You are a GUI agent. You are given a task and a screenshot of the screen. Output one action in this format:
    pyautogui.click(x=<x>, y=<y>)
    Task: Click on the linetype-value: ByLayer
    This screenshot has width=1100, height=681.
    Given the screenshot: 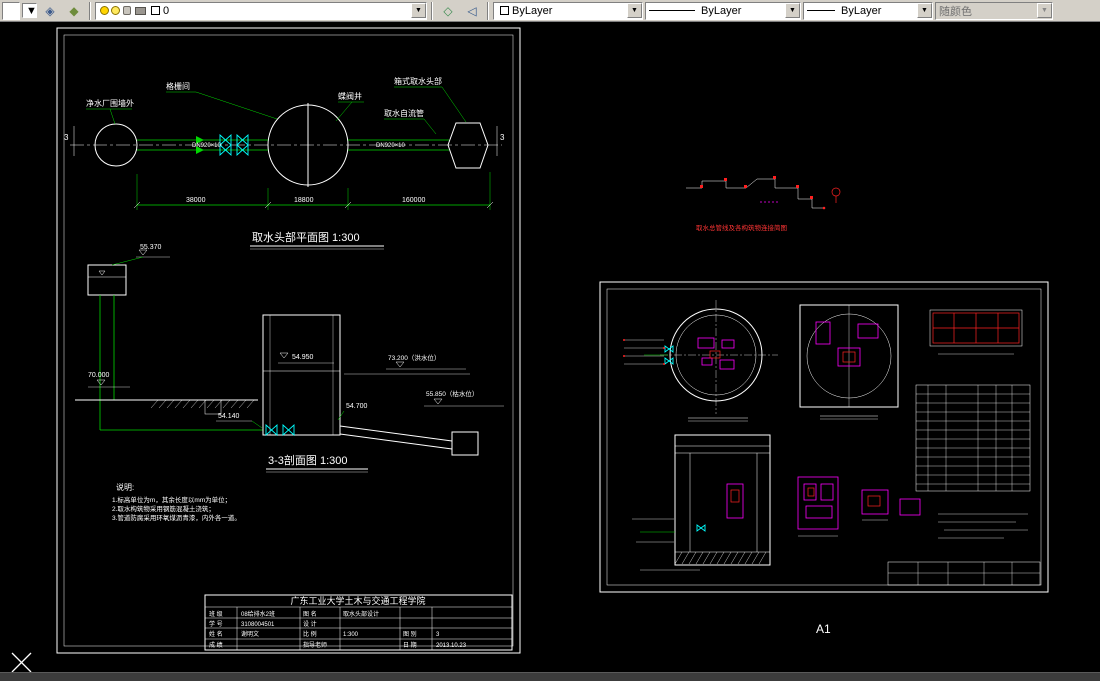 What is the action you would take?
    pyautogui.click(x=721, y=10)
    